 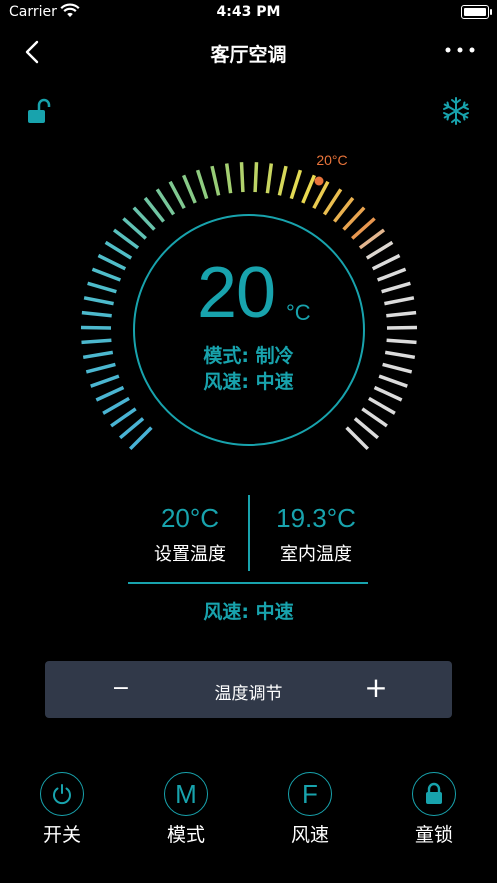 What do you see at coordinates (248, 583) in the screenshot?
I see `divider-horizontal` at bounding box center [248, 583].